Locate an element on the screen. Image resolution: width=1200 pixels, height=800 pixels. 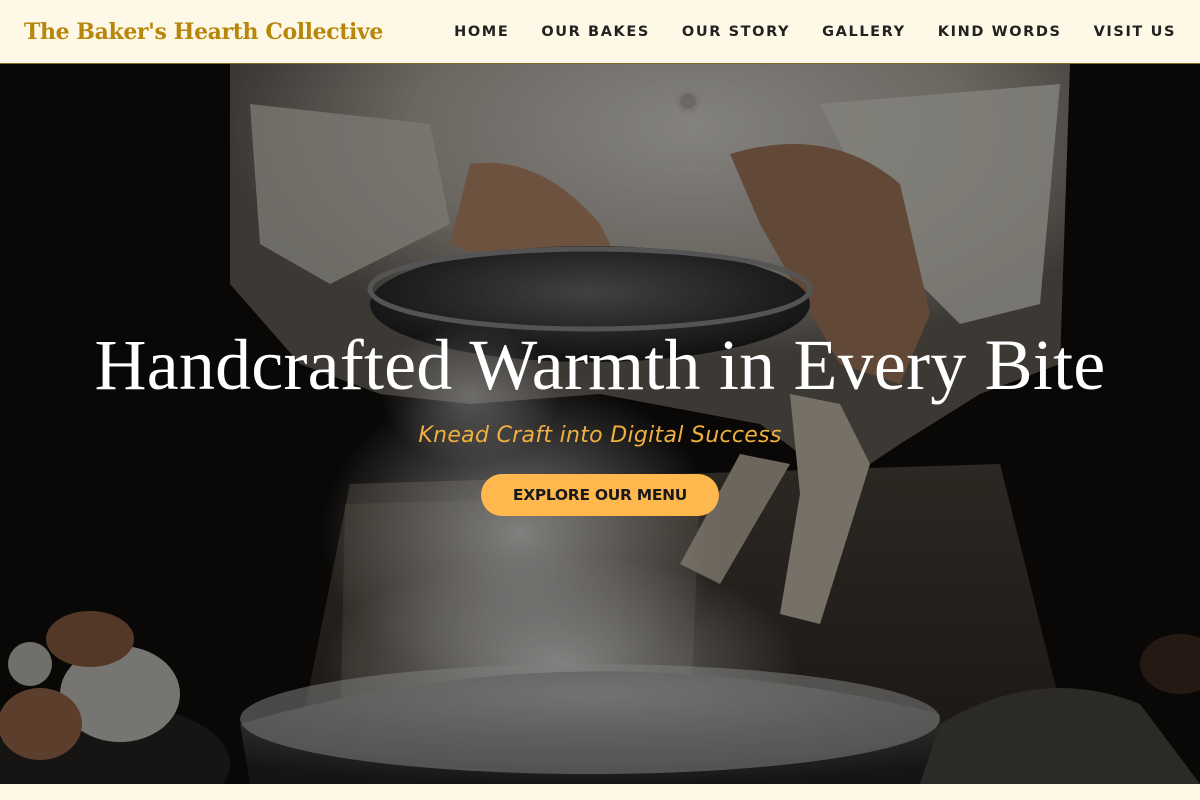
nav-link-gallery: GALLERY is located at coordinates (864, 32).